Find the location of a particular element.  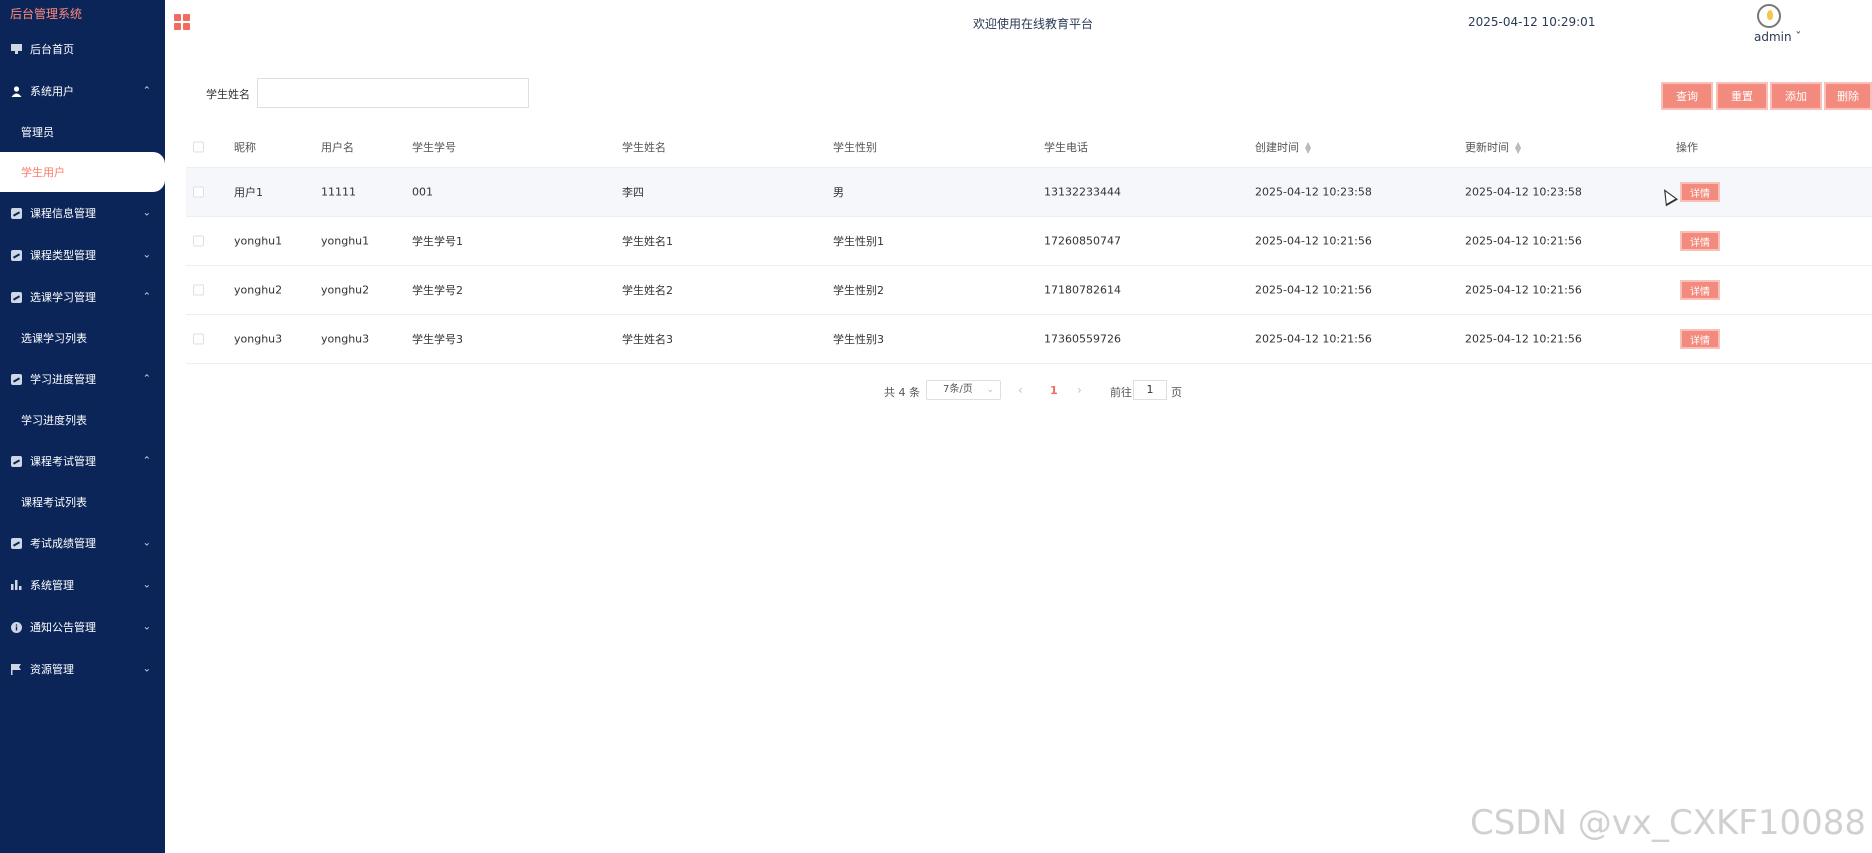

top-header: 欢迎使用在线教育平台 2025-04-12 10:29:01 admin ˇ is located at coordinates (1018, 22).